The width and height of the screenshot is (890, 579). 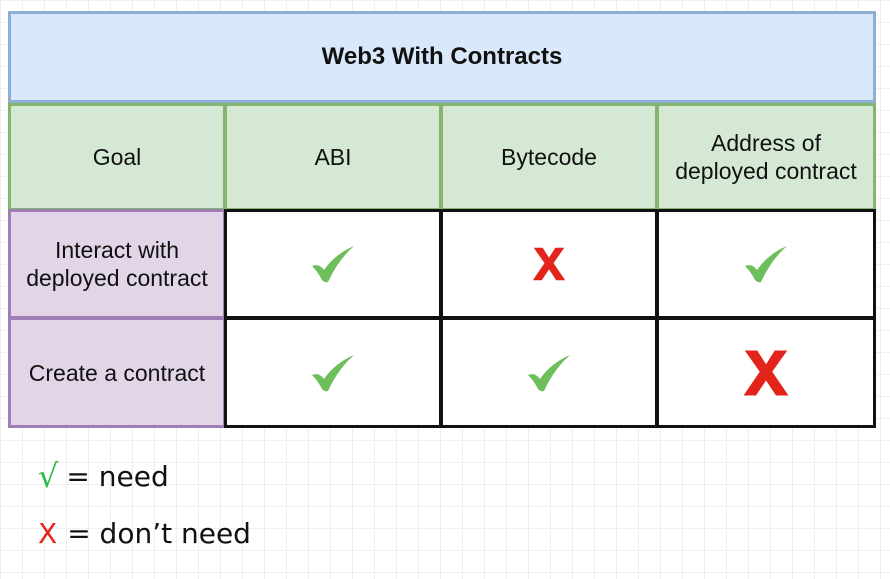 What do you see at coordinates (766, 171) in the screenshot?
I see `header-address-line-2: deployed contract` at bounding box center [766, 171].